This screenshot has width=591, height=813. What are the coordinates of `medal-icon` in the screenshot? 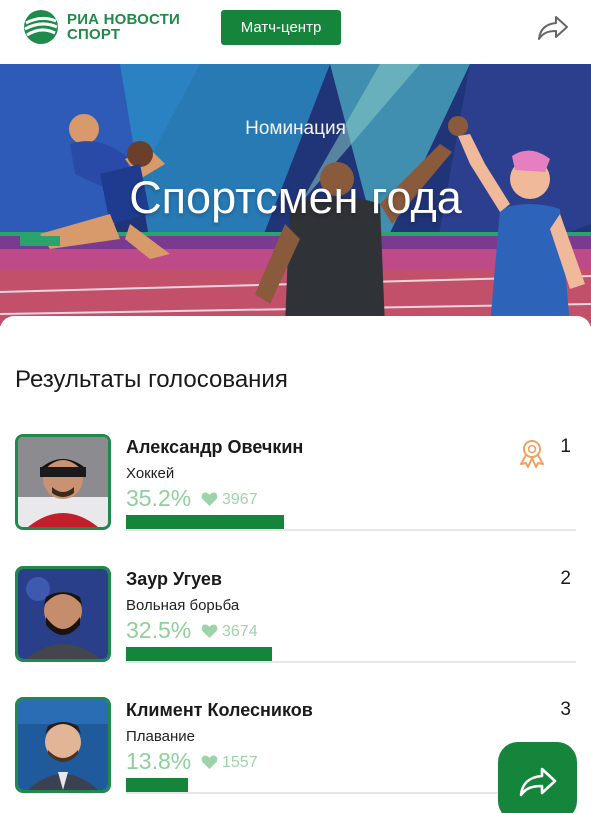 It's located at (532, 454).